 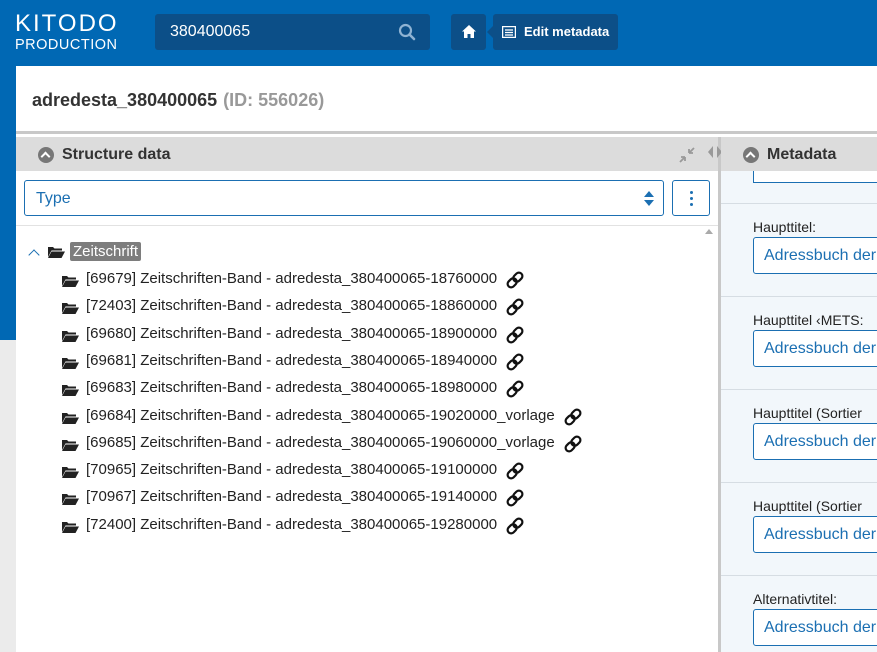 I want to click on metadata-field: Haupttitel ‹METS: Adressbuch der, so click(x=799, y=342).